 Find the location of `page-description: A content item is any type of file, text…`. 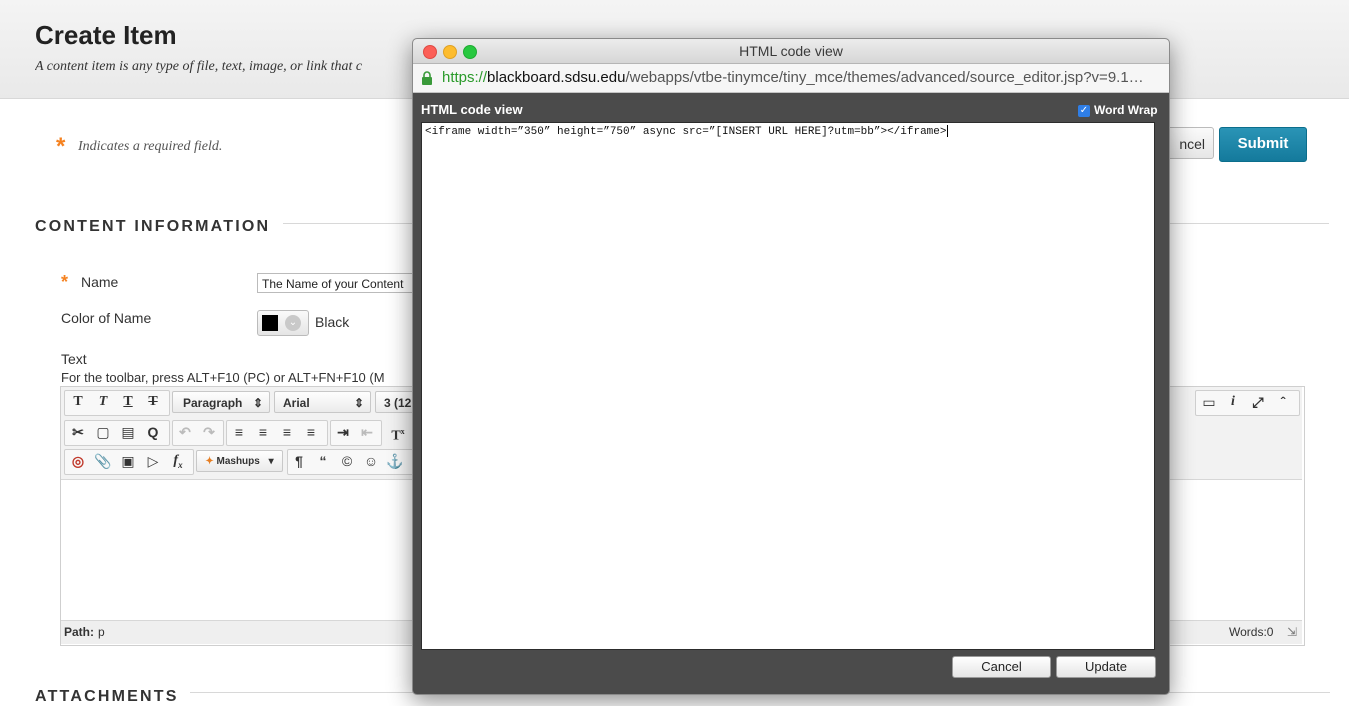

page-description: A content item is any type of file, text… is located at coordinates (199, 66).